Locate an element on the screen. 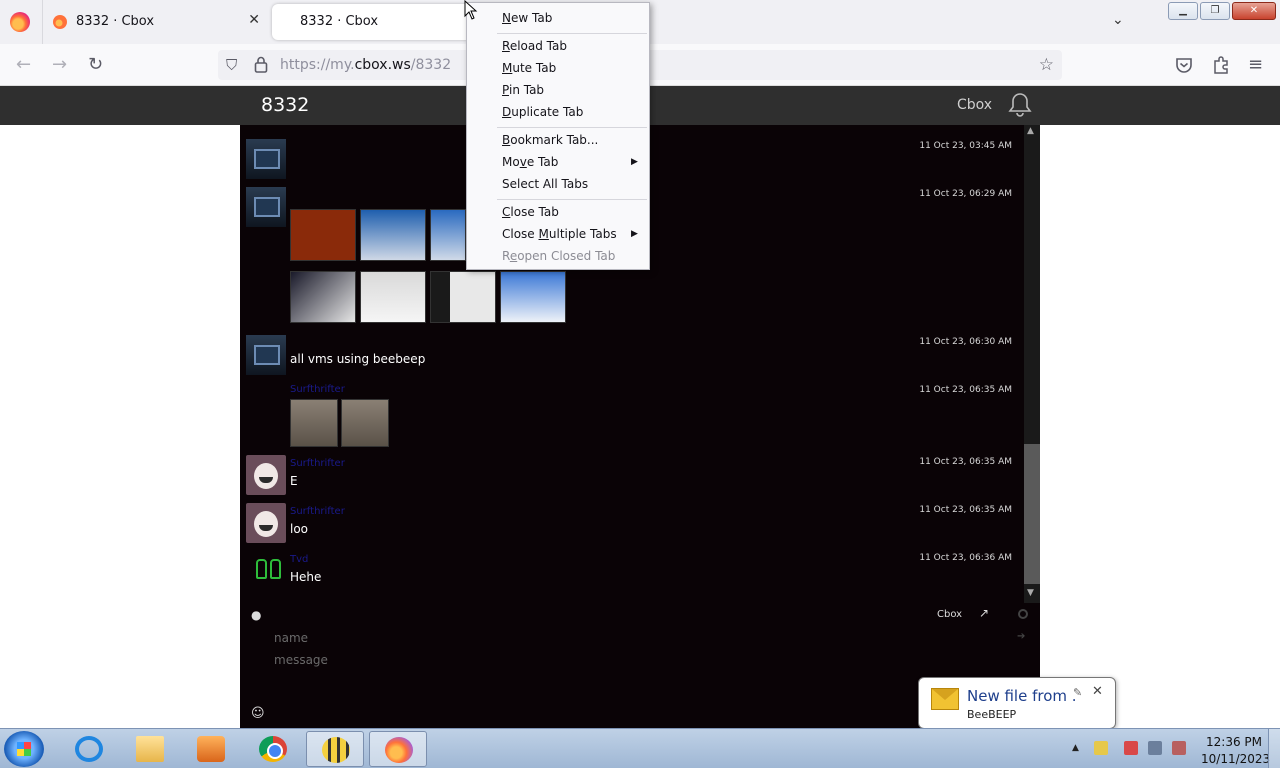 This screenshot has width=1280, height=768. network-icon is located at coordinates (1155, 748).